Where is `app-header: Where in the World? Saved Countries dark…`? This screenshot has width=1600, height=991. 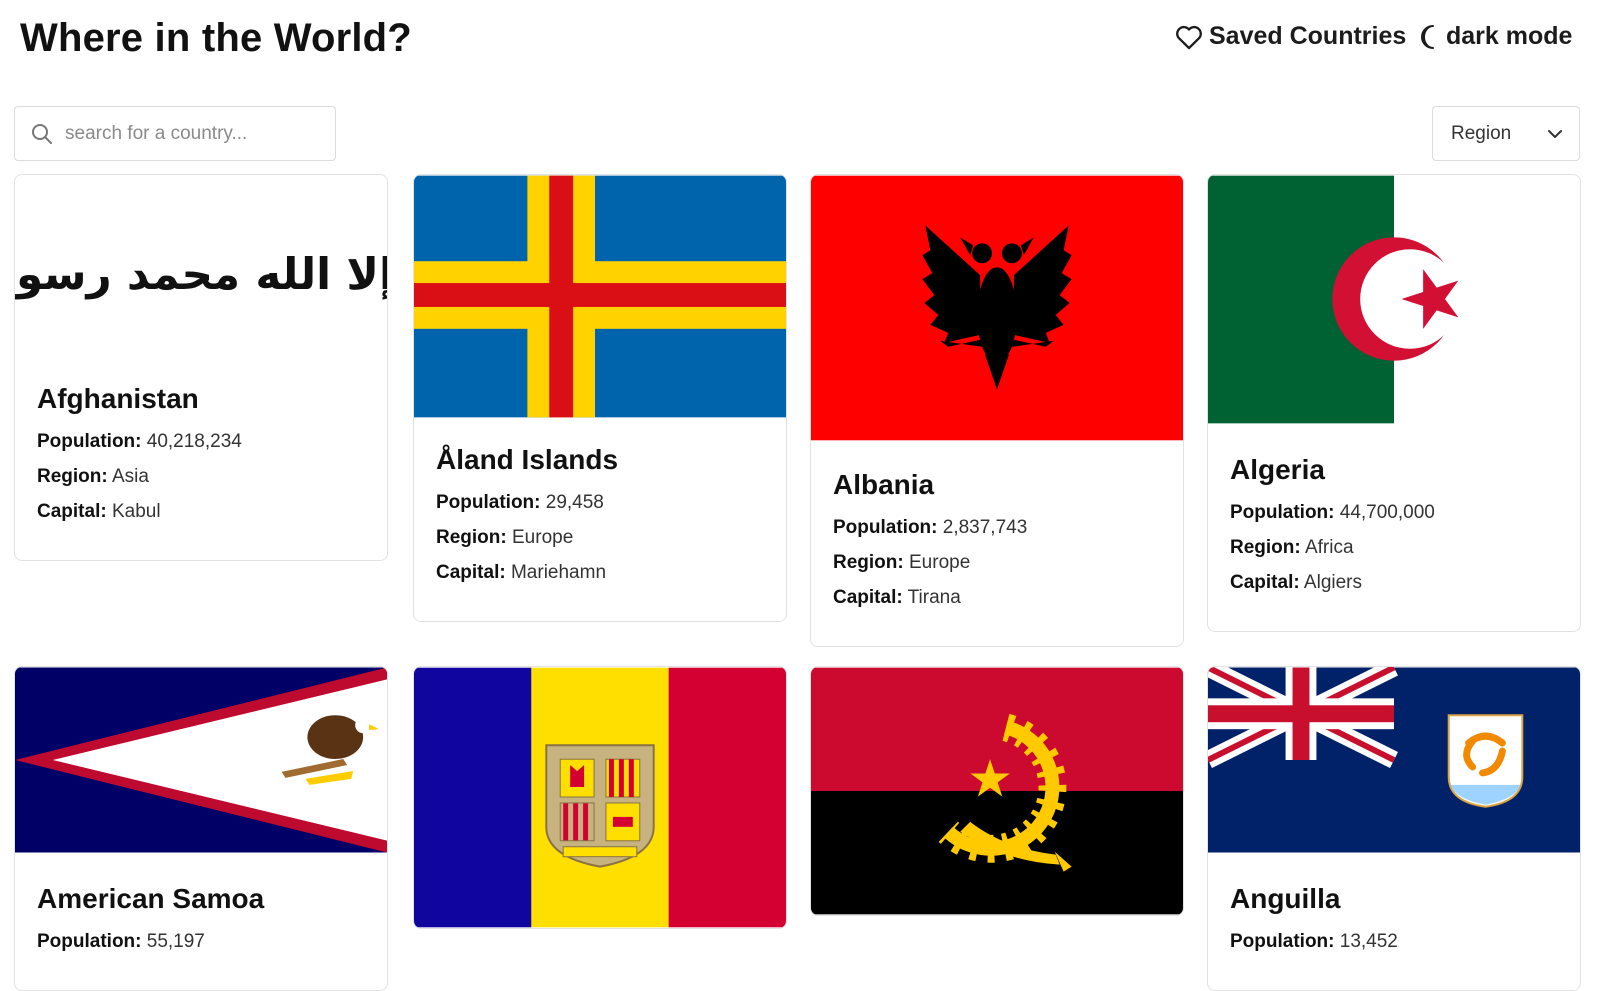 app-header: Where in the World? Saved Countries dark… is located at coordinates (800, 40).